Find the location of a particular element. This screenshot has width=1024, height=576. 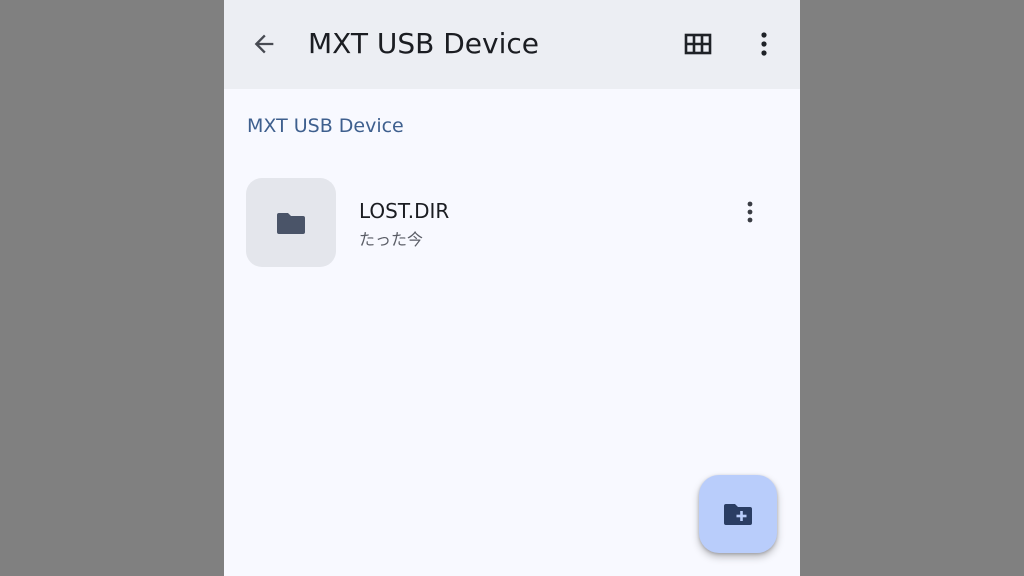

back-button is located at coordinates (264, 44).